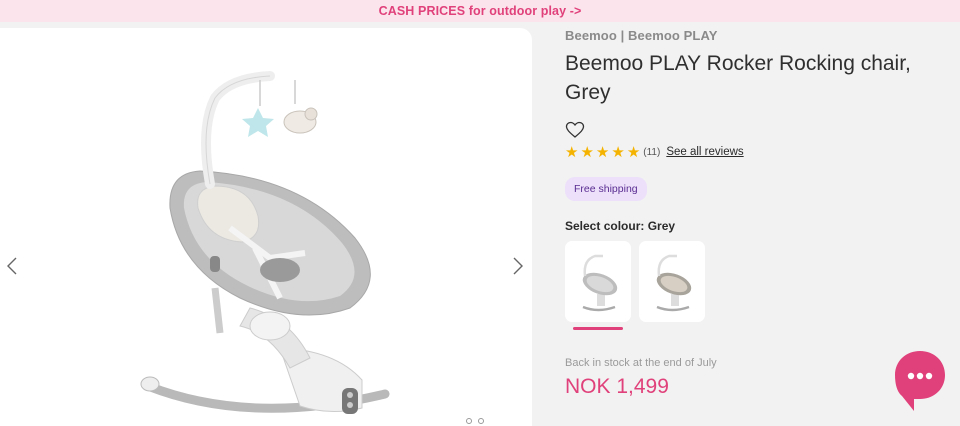  I want to click on gallery-dots, so click(475, 421).